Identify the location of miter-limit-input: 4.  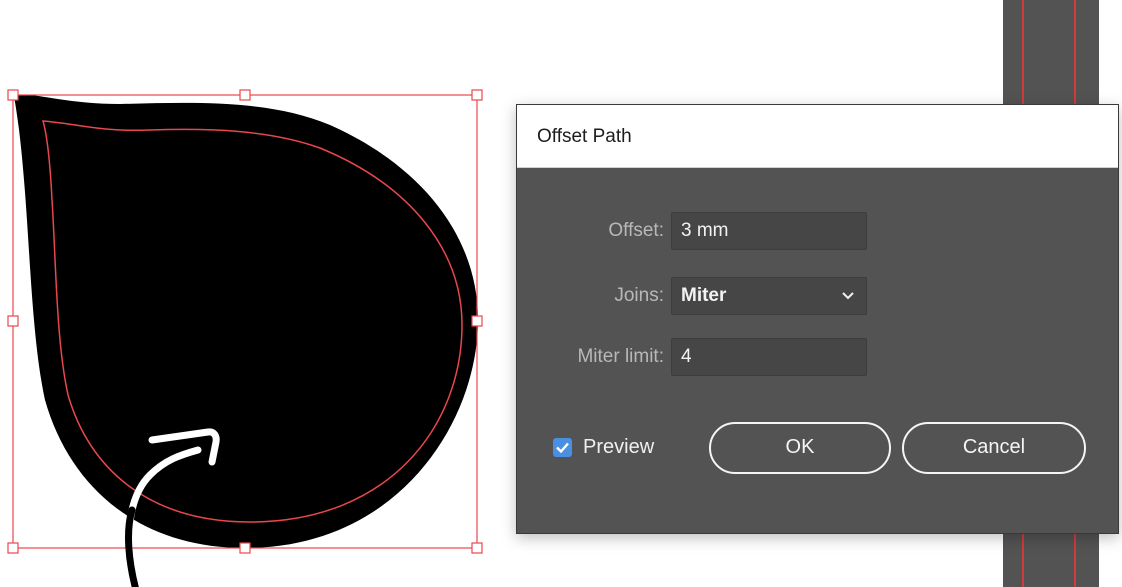
(769, 357).